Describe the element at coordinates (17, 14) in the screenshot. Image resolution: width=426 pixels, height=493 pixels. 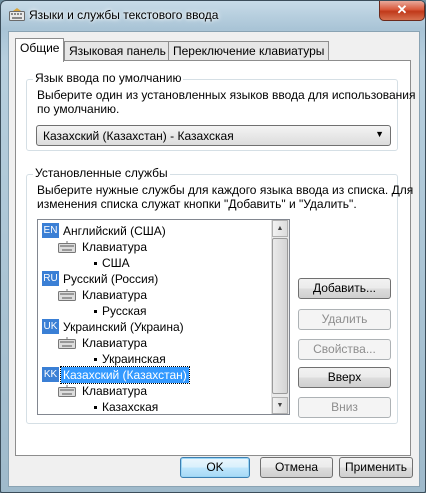
I see `keyboard-app-icon` at that location.